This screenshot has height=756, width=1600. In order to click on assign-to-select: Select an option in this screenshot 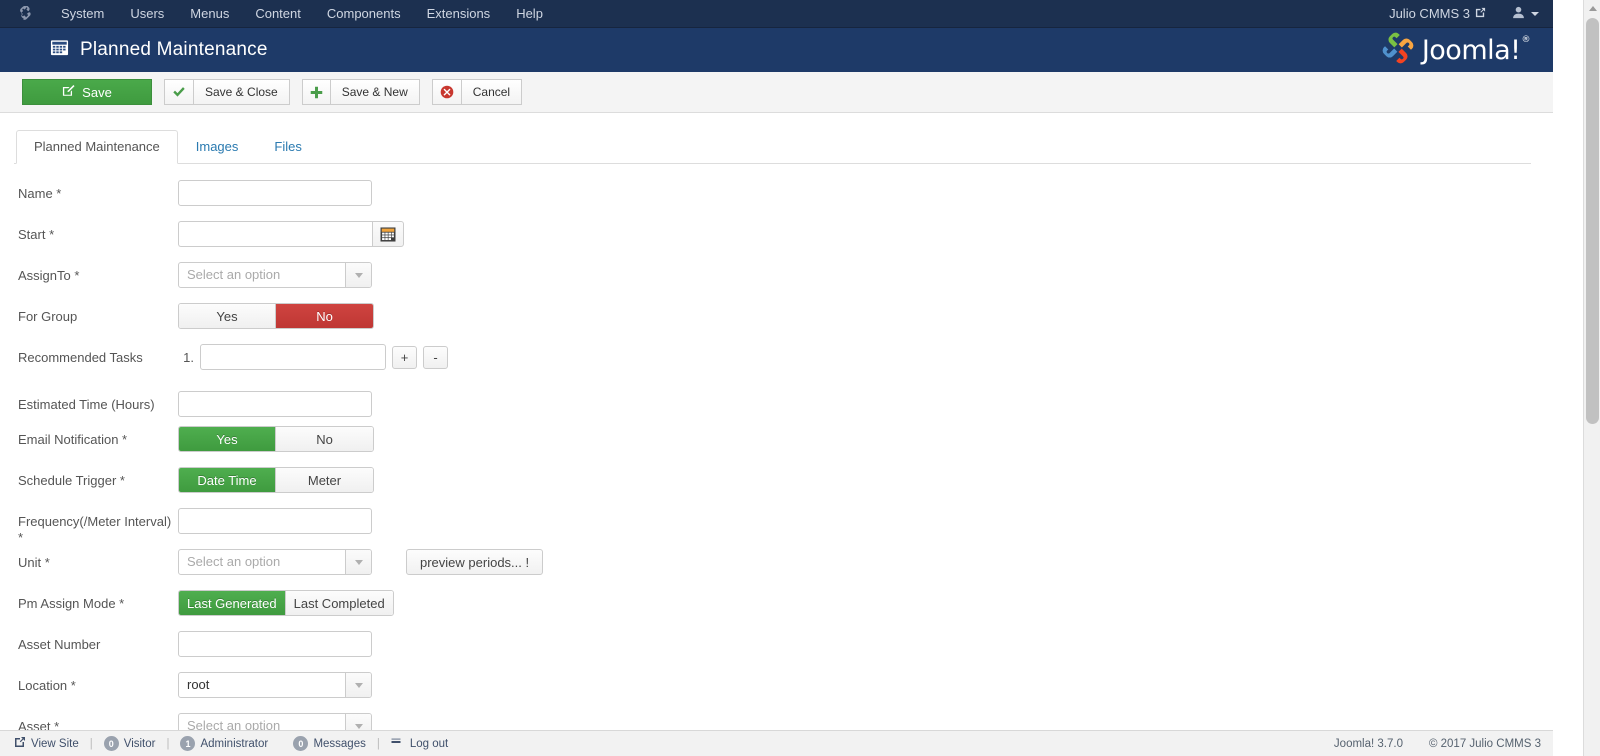, I will do `click(275, 275)`.